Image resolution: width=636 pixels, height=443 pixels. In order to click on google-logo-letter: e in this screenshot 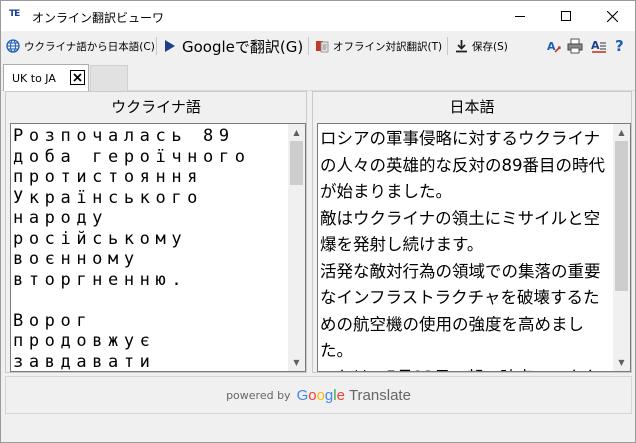, I will do `click(340, 395)`.